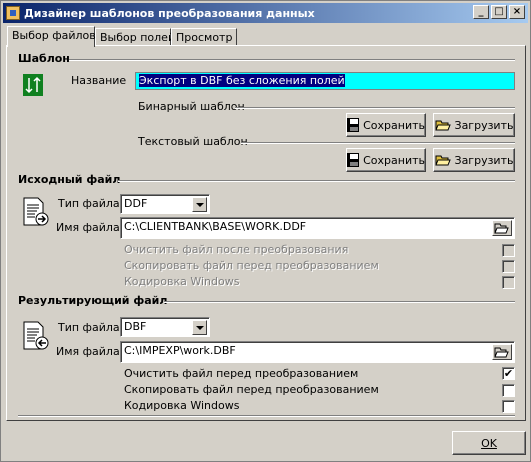 This screenshot has height=462, width=531. I want to click on template-icon, so click(33, 85).